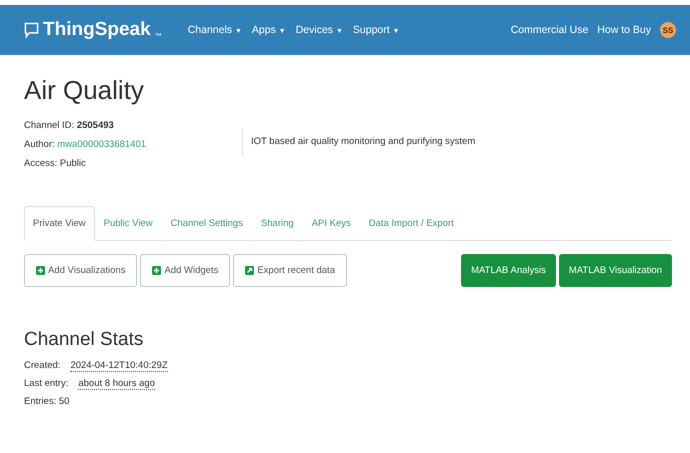  I want to click on nav-link: Commercial Use, so click(549, 30).